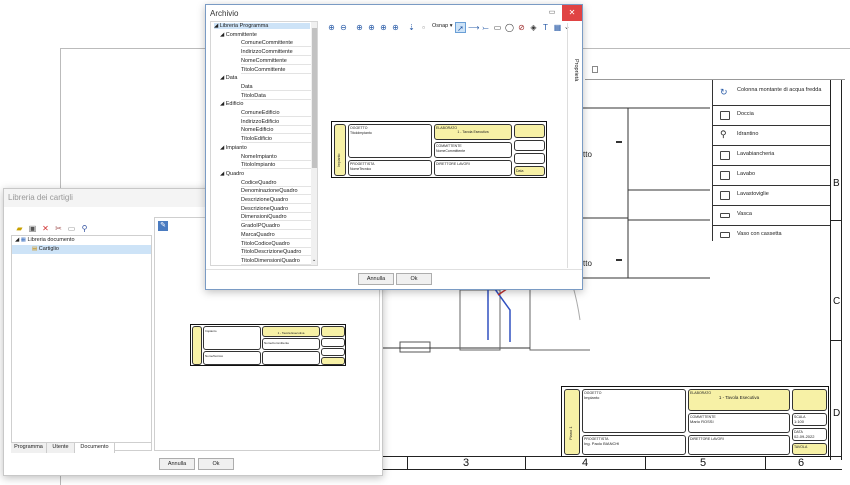 This screenshot has height=485, width=850. I want to click on tree-scrollbar: ⌄, so click(314, 143).